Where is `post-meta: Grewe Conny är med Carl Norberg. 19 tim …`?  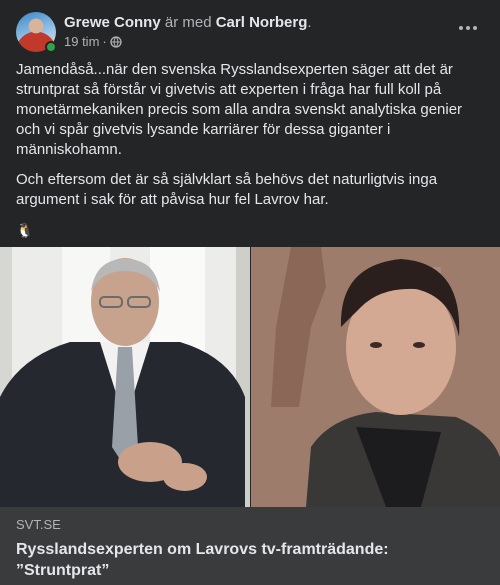
post-meta: Grewe Conny är med Carl Norberg. 19 tim … is located at coordinates (188, 31).